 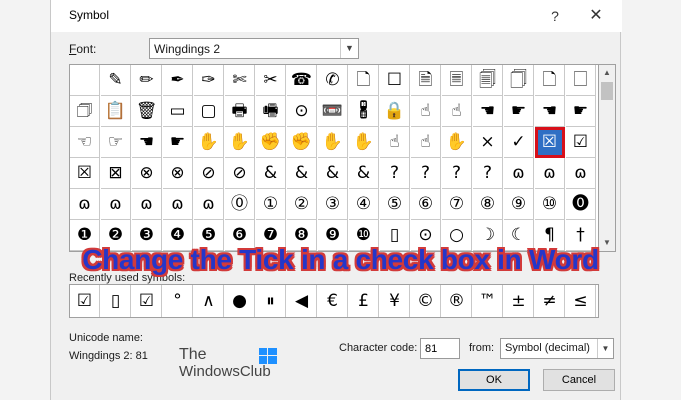 I want to click on symbol-cell: 🗐, so click(x=488, y=80).